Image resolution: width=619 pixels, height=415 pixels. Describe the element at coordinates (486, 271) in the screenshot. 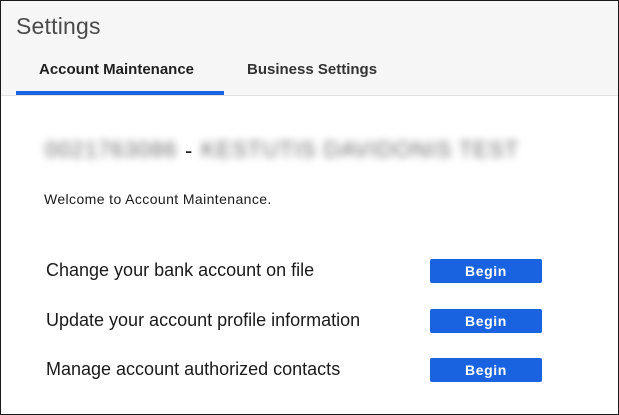

I see `begin-change-bank-account-button: Begin` at that location.